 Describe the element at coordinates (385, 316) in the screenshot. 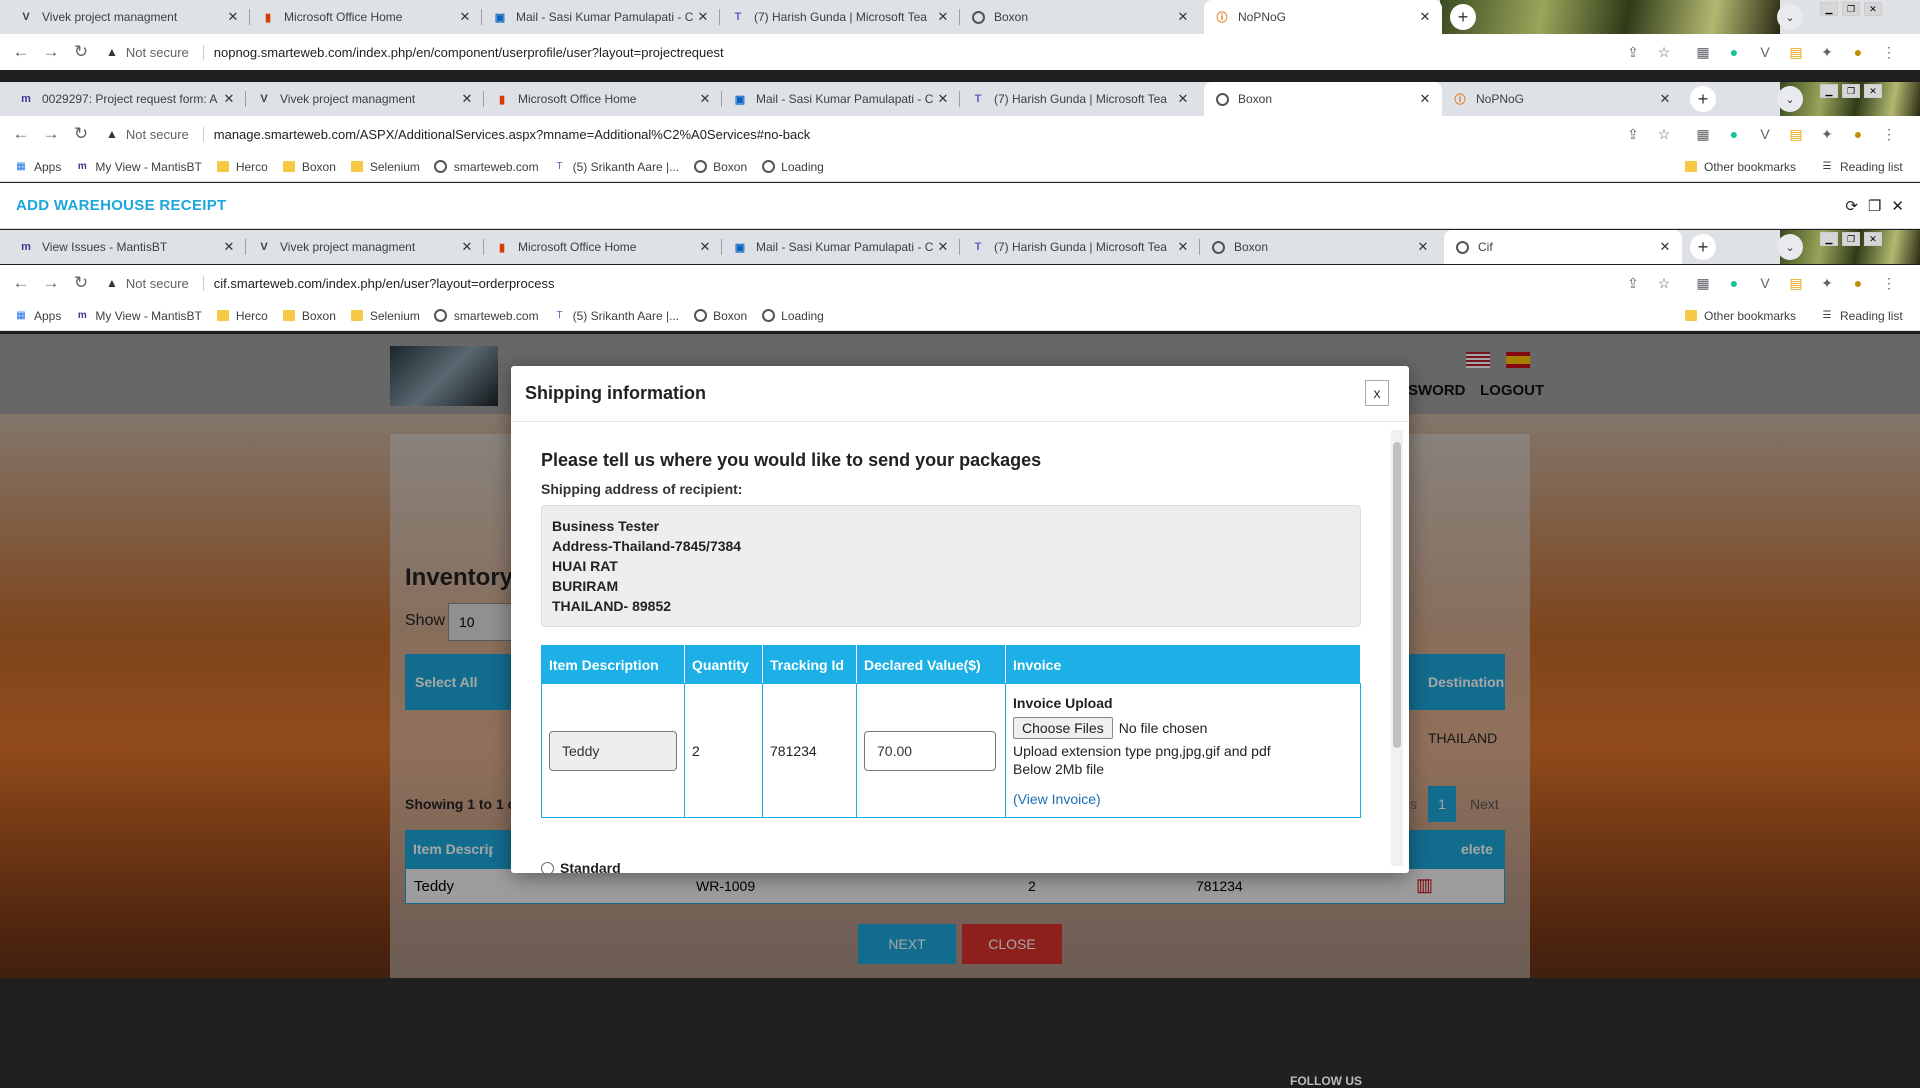

I see `bookmark-selenium: Selenium` at that location.